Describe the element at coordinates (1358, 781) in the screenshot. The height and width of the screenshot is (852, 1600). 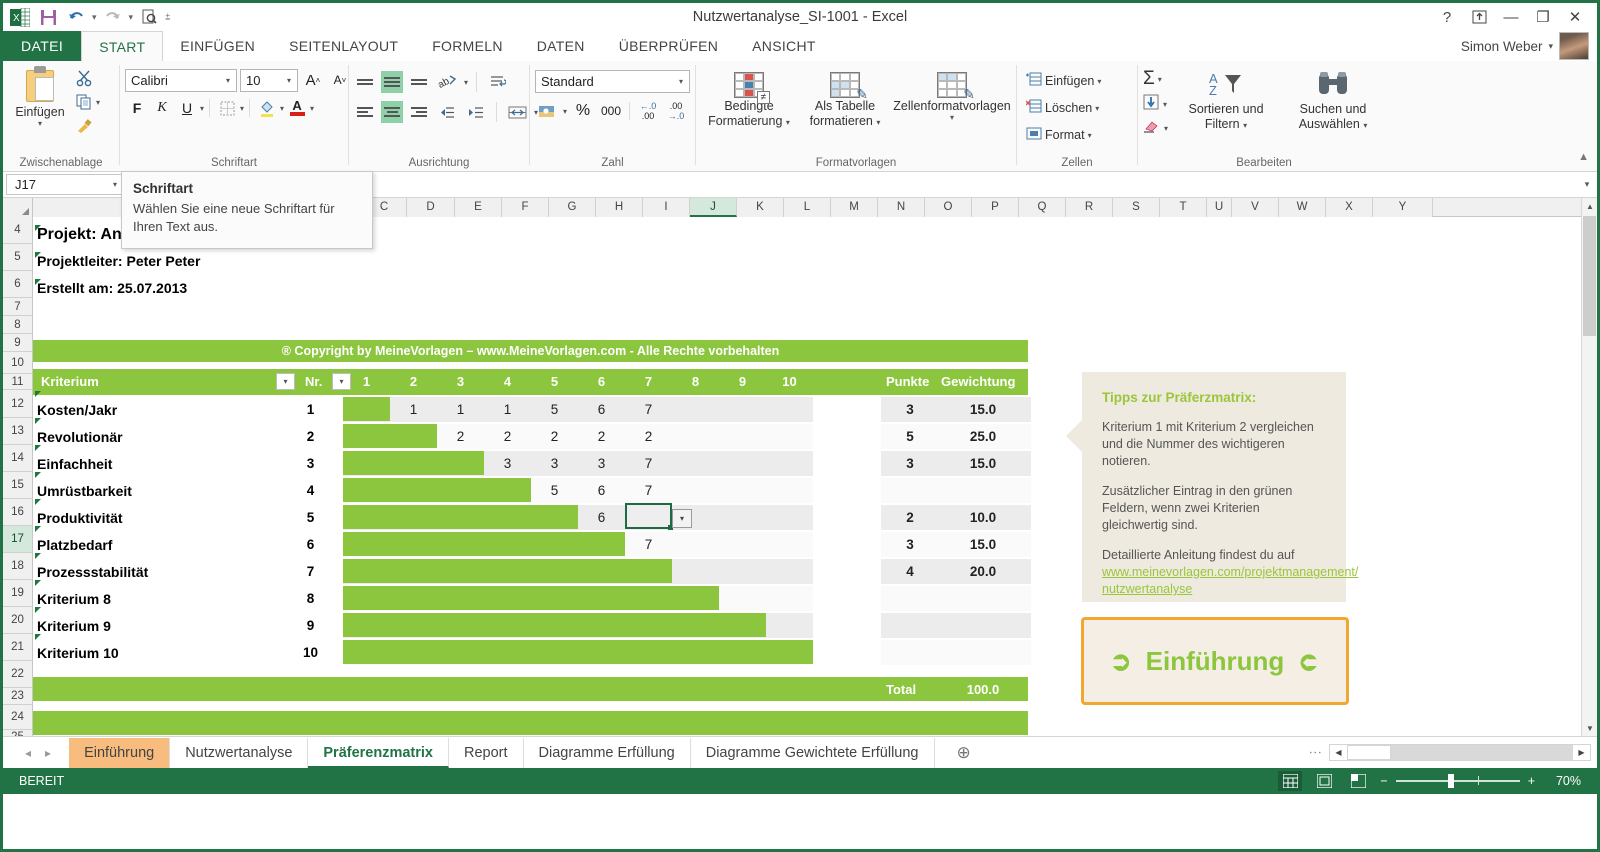
I see `page-break-preview-icon` at that location.